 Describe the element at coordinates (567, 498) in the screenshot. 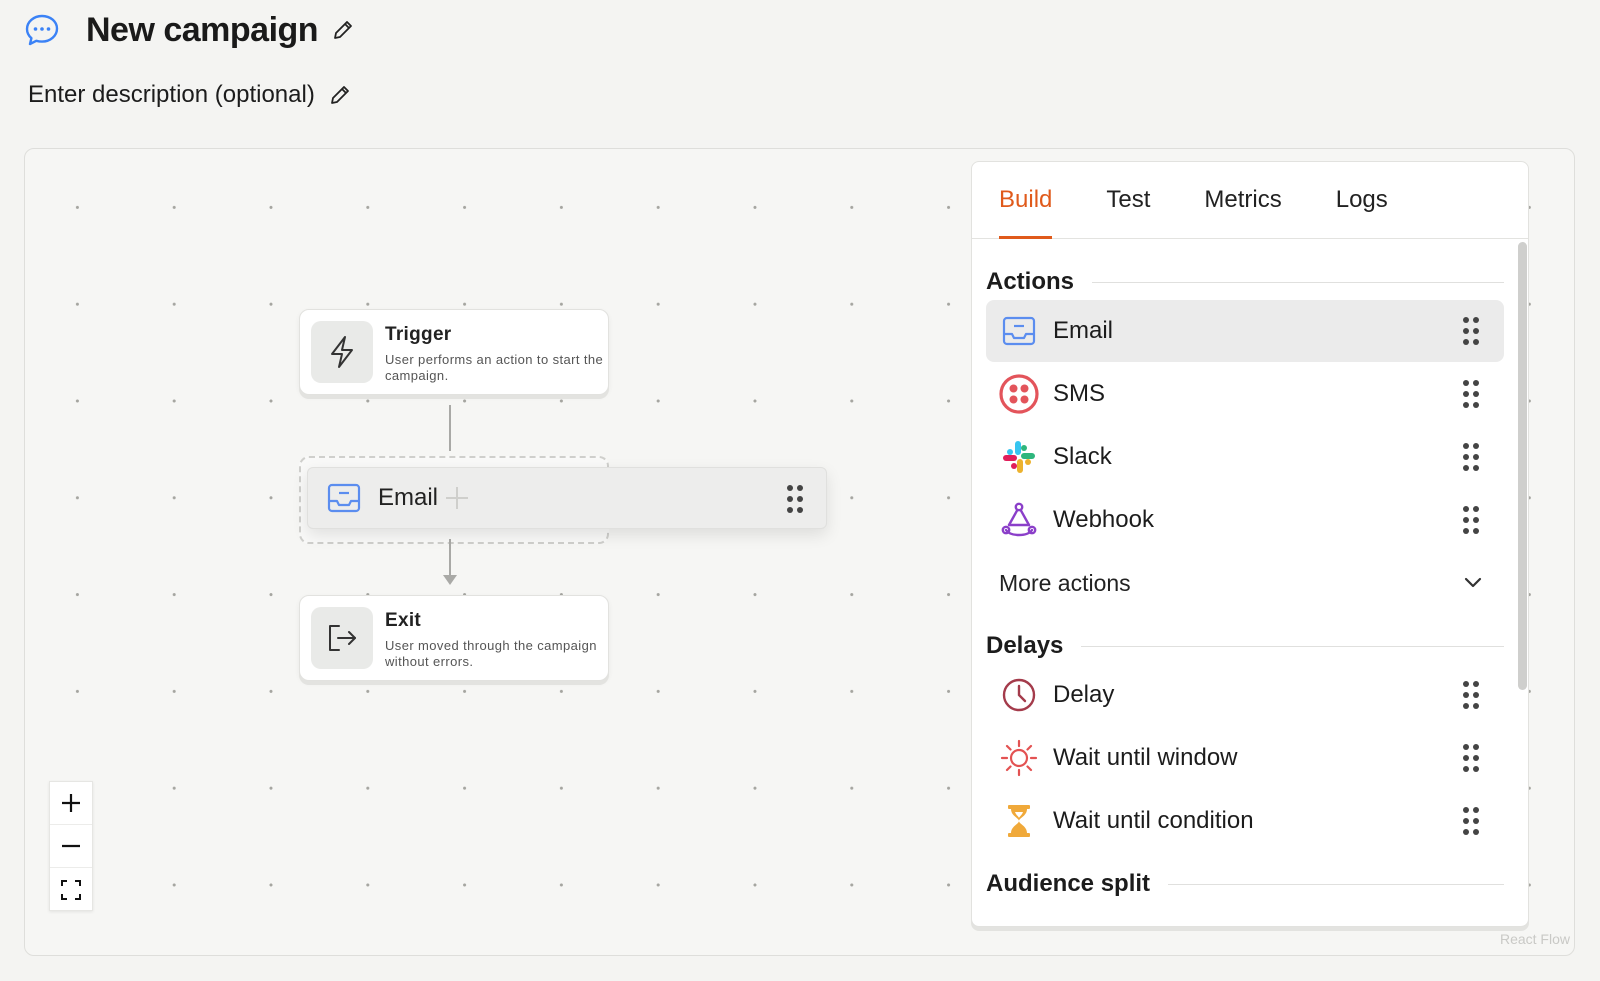

I see `dragging-email-card: Email` at that location.